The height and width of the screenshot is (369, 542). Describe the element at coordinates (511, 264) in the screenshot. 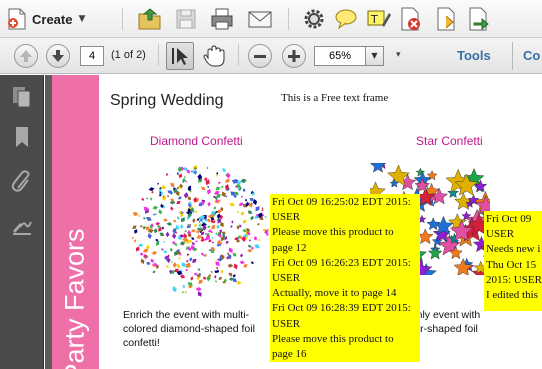

I see `note-line: Thu Oct 15` at that location.